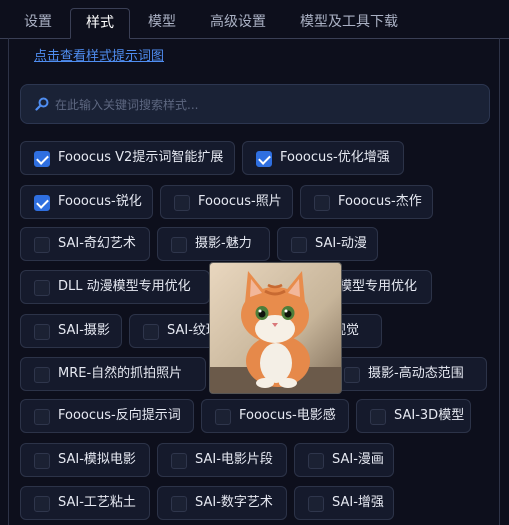 The width and height of the screenshot is (509, 525). I want to click on style-chip: MRE-自然的抓拍照片, so click(113, 374).